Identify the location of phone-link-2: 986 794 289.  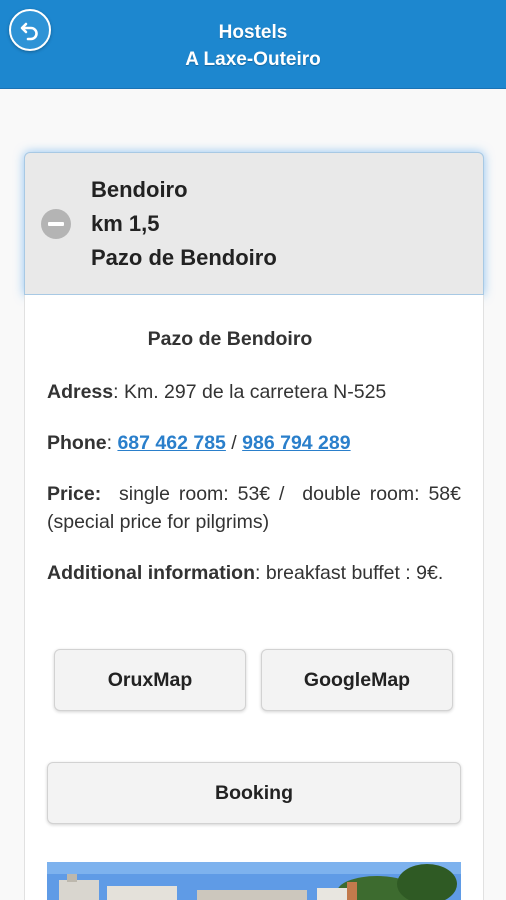
(296, 443).